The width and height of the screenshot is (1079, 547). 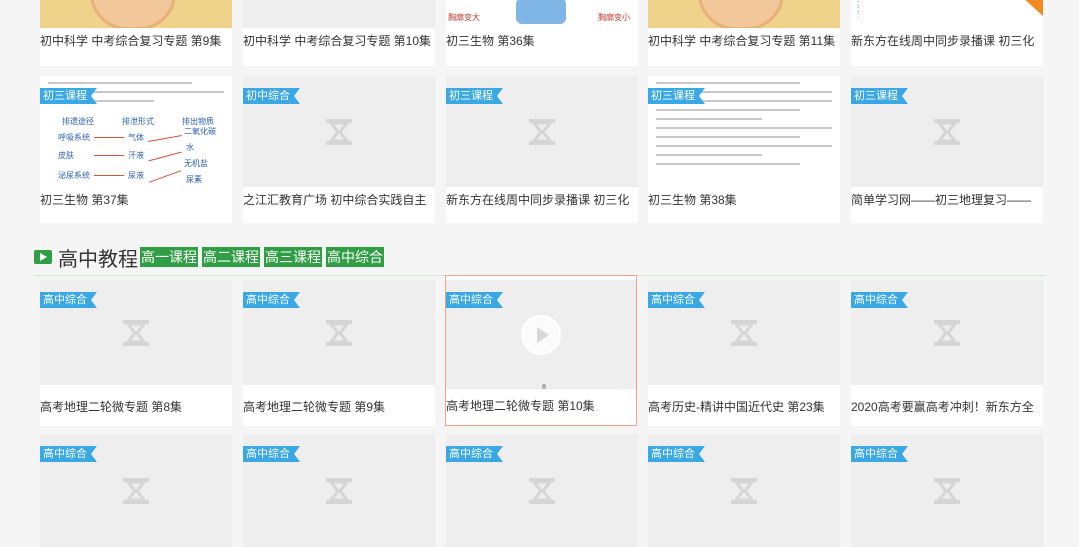 I want to click on dots-icon: :::, so click(x=858, y=10).